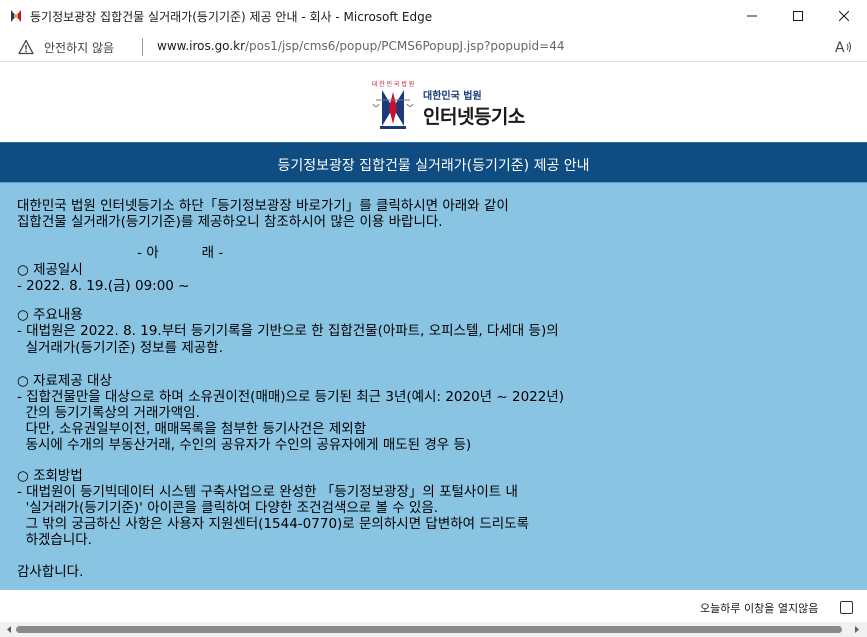  I want to click on minimize-button, so click(752, 16).